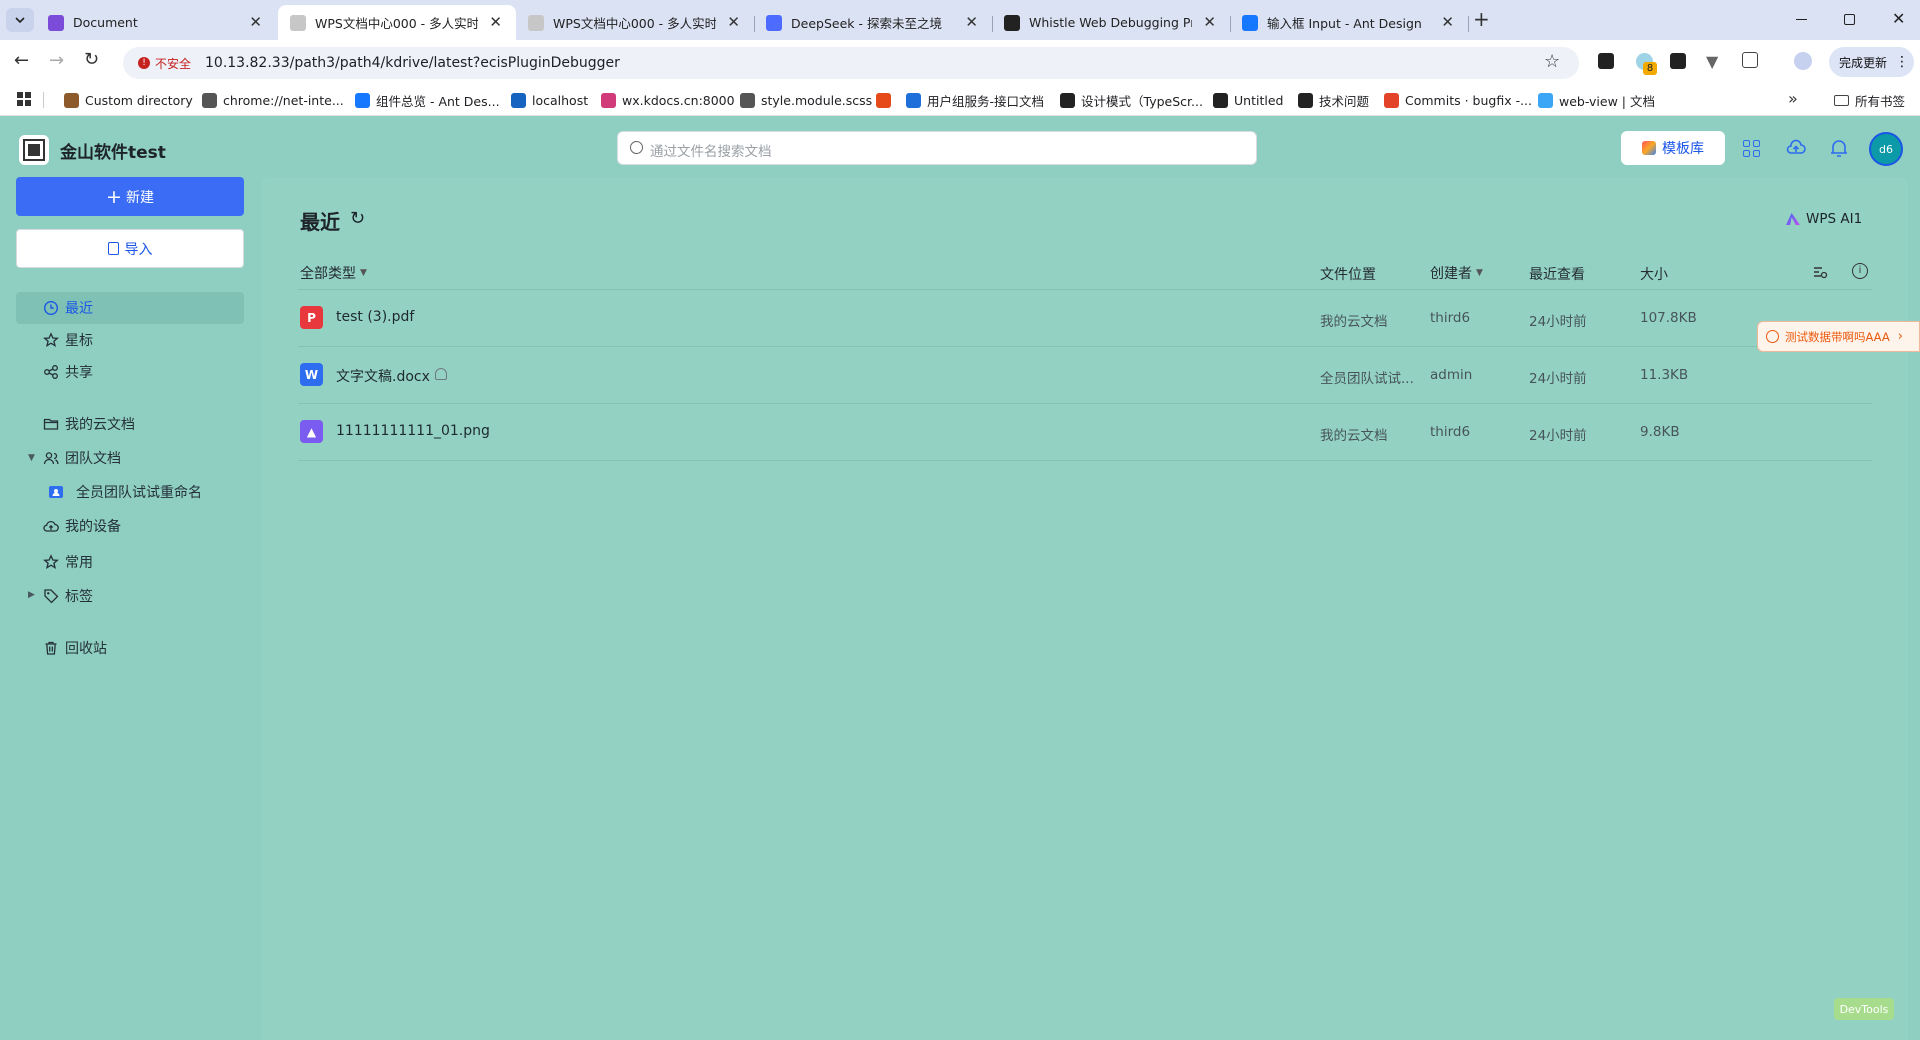 This screenshot has height=1040, width=1920. What do you see at coordinates (549, 100) in the screenshot?
I see `bookmark-item: localhost` at bounding box center [549, 100].